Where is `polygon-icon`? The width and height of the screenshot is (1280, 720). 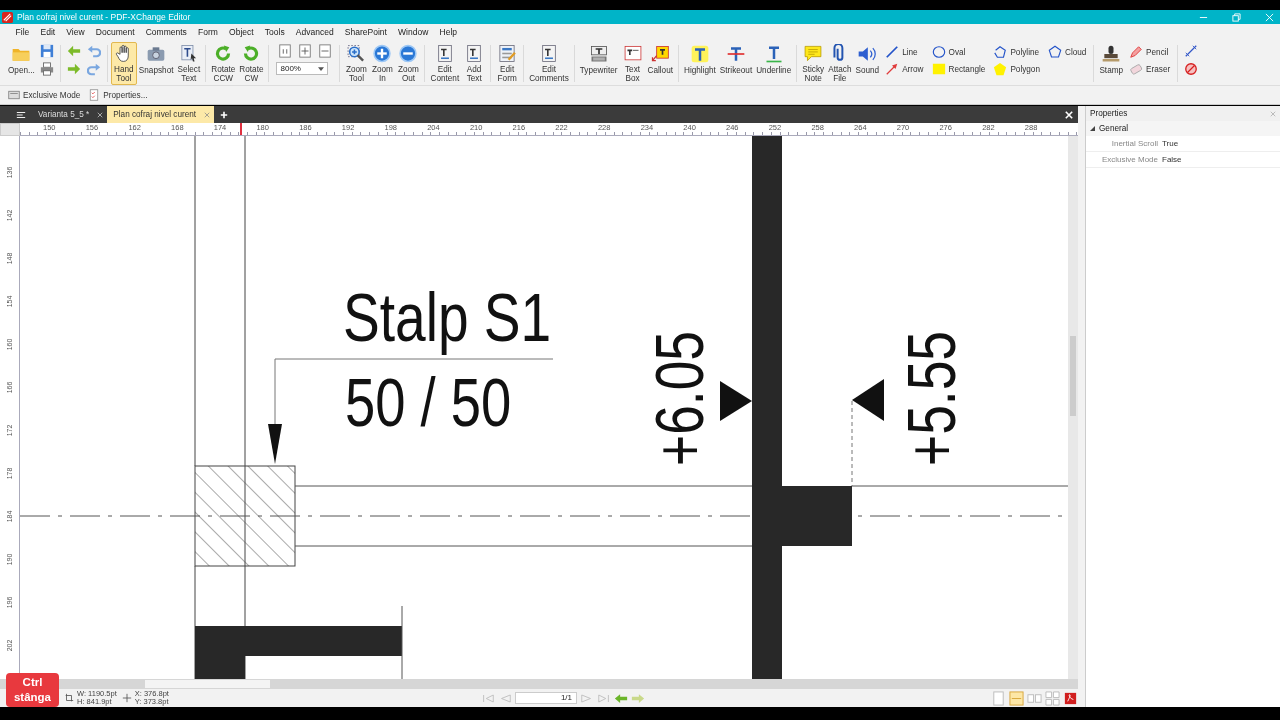 polygon-icon is located at coordinates (1000, 69).